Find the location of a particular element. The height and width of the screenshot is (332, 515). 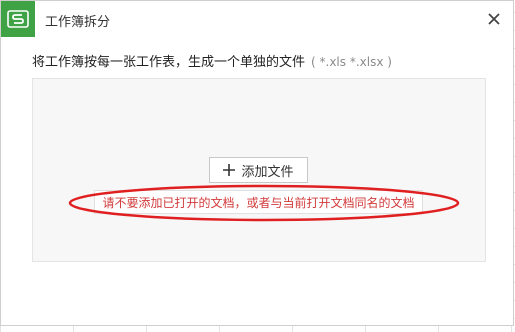

close-button is located at coordinates (494, 19).